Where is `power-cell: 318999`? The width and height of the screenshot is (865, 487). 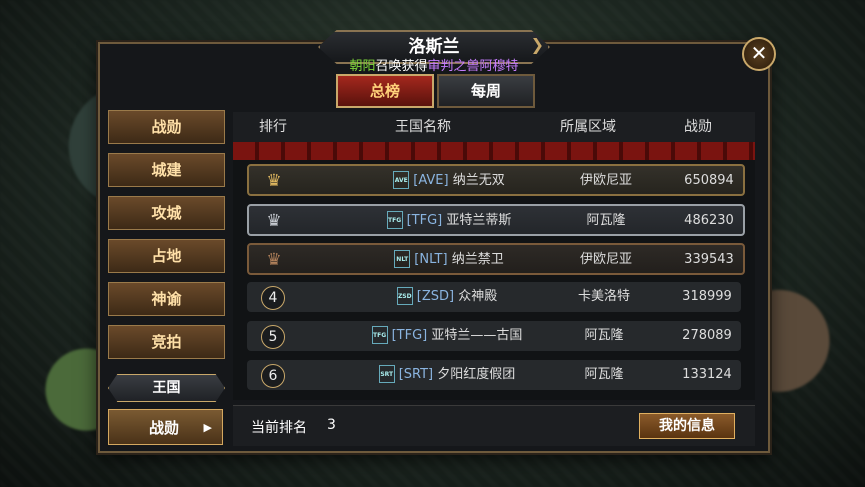 power-cell: 318999 is located at coordinates (707, 296).